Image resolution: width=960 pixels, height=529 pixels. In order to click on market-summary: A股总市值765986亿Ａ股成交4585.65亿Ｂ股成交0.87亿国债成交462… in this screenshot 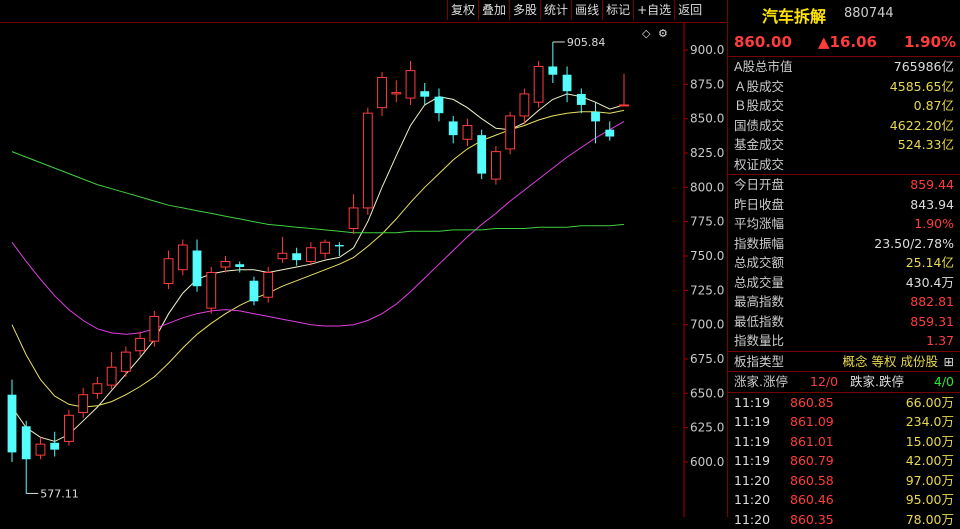, I will do `click(844, 116)`.